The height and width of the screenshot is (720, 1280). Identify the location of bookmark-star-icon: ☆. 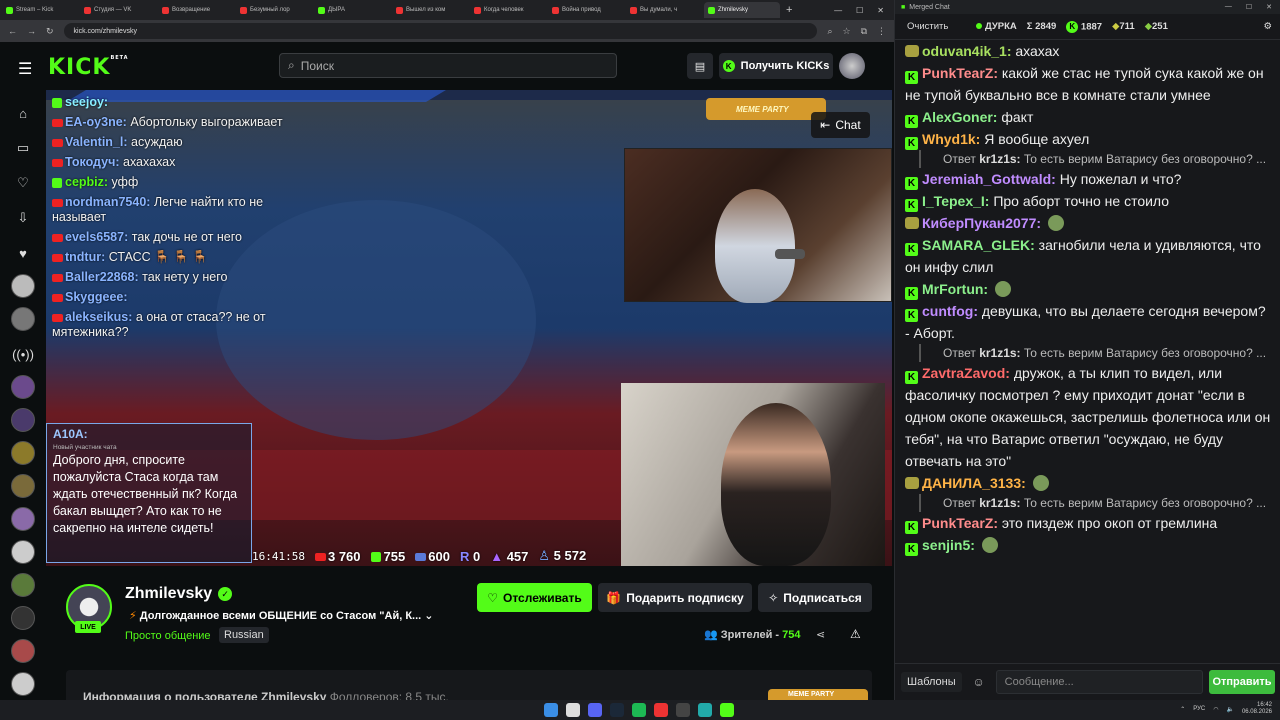
(846, 31).